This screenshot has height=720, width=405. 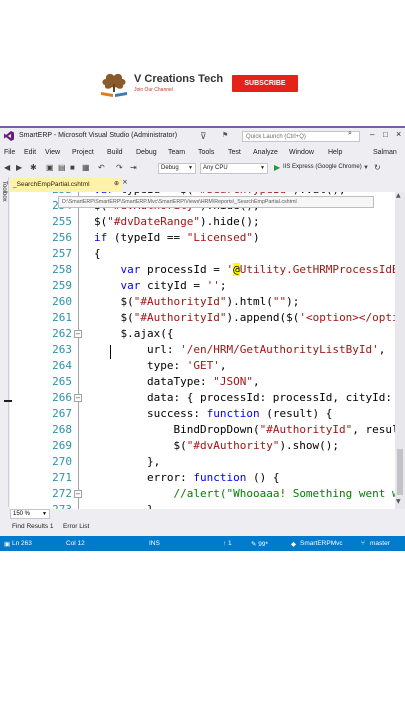 What do you see at coordinates (385, 134) in the screenshot?
I see `maximize-icon: □` at bounding box center [385, 134].